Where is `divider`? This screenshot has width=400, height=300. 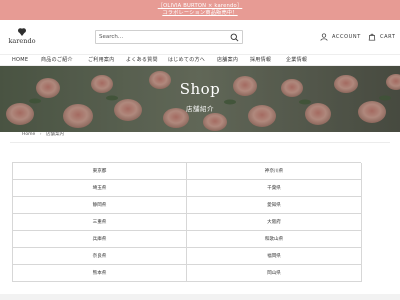
divider is located at coordinates (200, 142).